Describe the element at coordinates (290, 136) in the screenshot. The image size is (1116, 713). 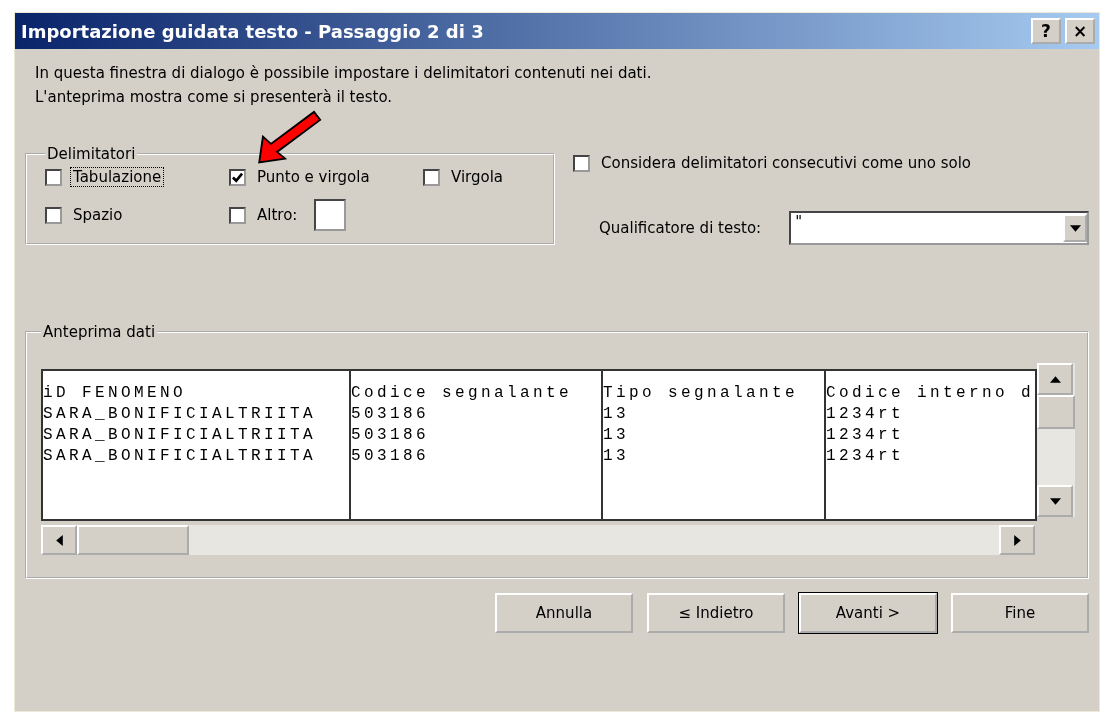
I see `arrow-drawing` at that location.